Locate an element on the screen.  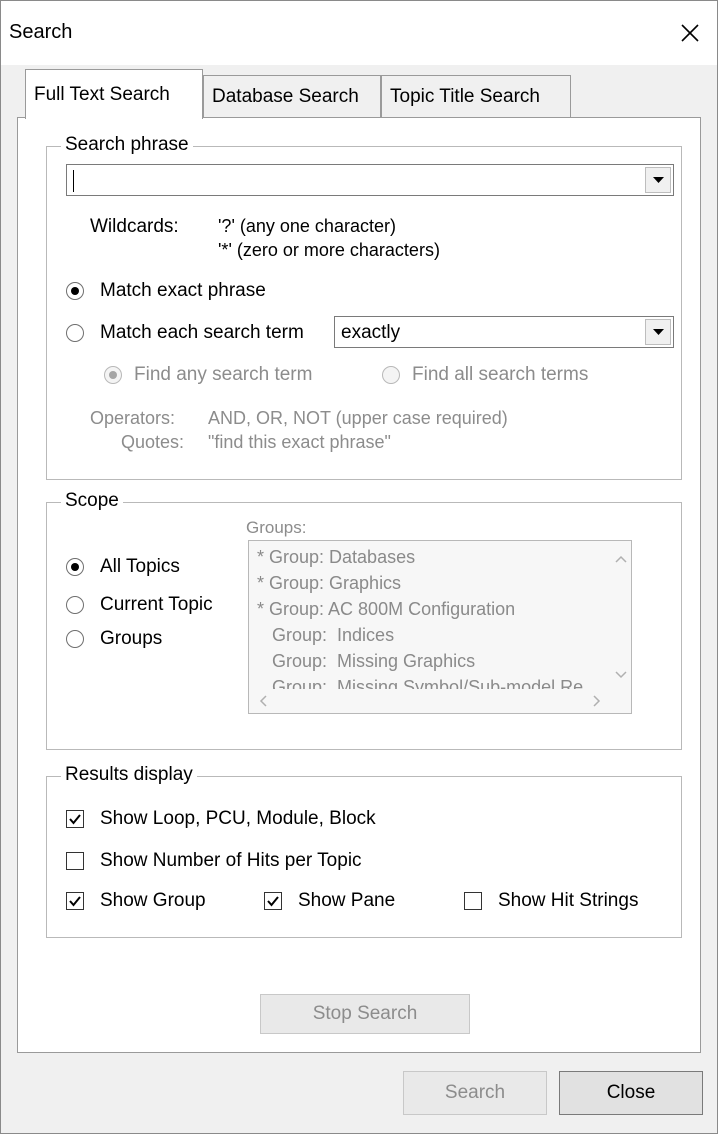
show-loop-label: Show Loop, PCU, Module, Block is located at coordinates (238, 818).